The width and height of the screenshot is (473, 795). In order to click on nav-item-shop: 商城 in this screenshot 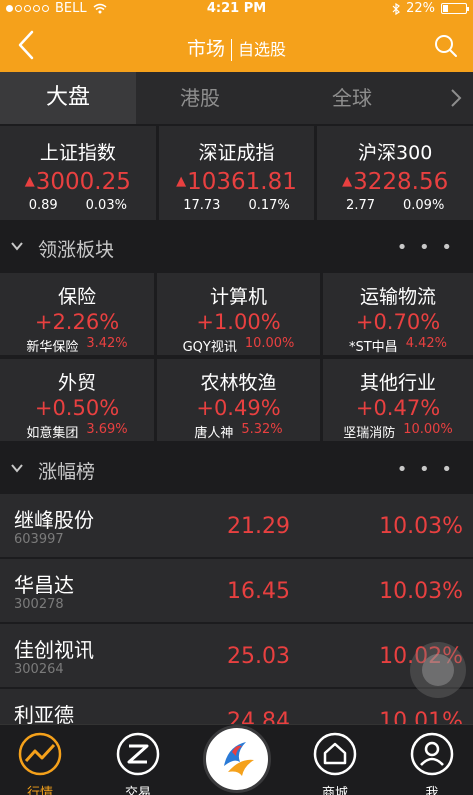, I will do `click(335, 763)`.